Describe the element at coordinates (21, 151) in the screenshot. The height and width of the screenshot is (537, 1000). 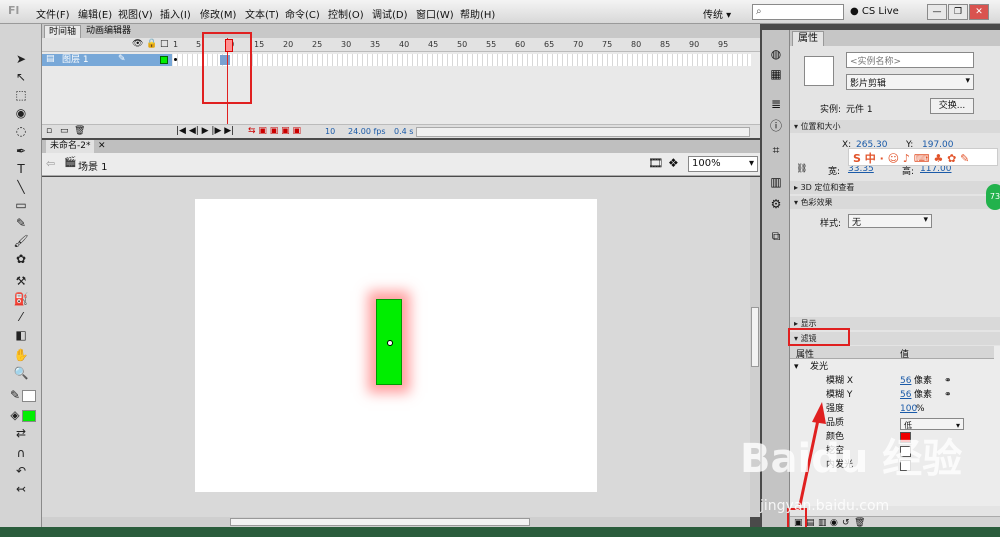
I see `pen-tool-icon: ✒` at that location.